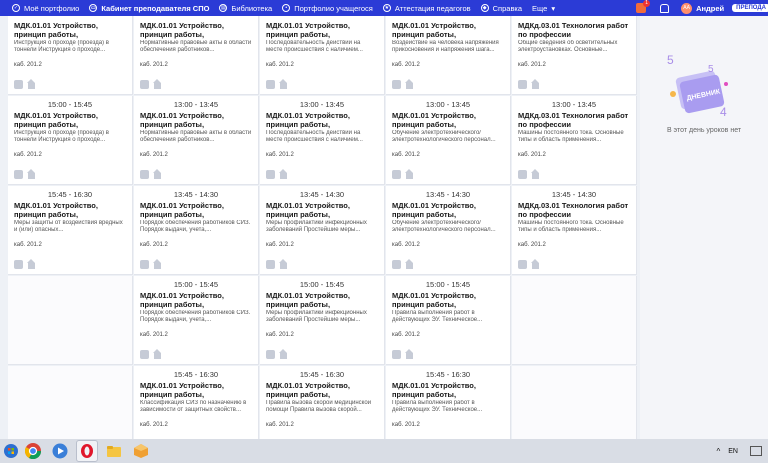 This screenshot has width=768, height=463. Describe the element at coordinates (426, 8) in the screenshot. I see `nav-item-4: ★ Аттестация педагогов` at that location.